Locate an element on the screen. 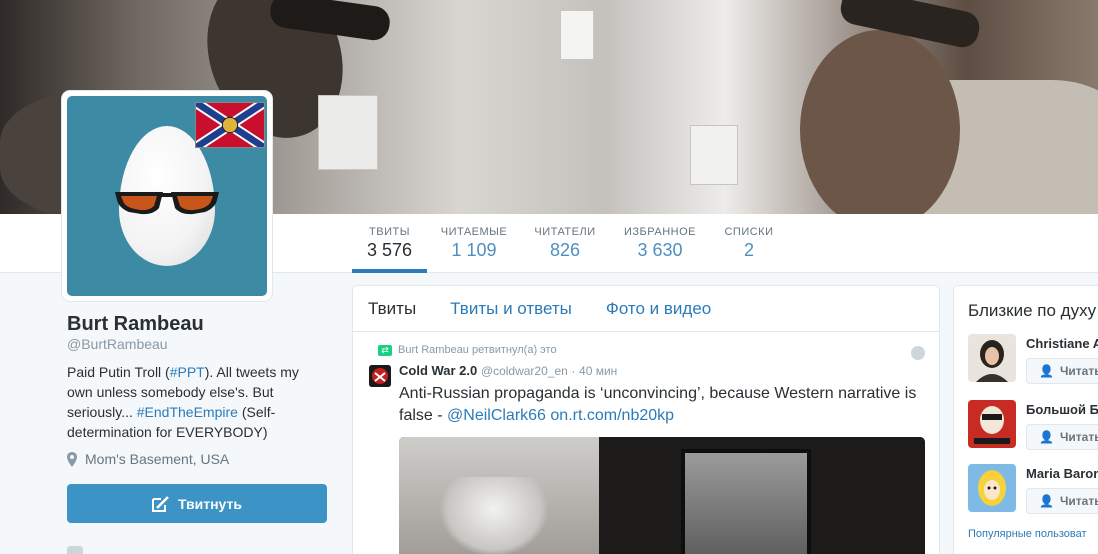 Image resolution: width=1098 pixels, height=554 pixels. tweet-button-label: Твитнуть is located at coordinates (210, 503).